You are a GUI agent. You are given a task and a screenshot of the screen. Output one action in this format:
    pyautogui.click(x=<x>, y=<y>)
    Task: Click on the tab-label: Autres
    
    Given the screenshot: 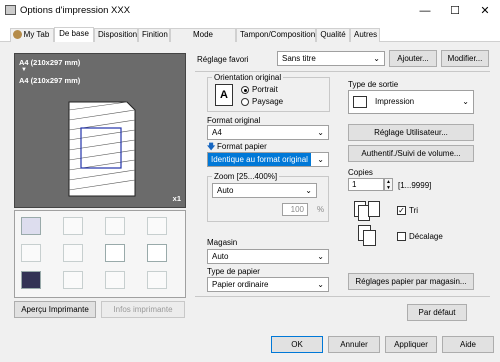 What is the action you would take?
    pyautogui.click(x=366, y=34)
    